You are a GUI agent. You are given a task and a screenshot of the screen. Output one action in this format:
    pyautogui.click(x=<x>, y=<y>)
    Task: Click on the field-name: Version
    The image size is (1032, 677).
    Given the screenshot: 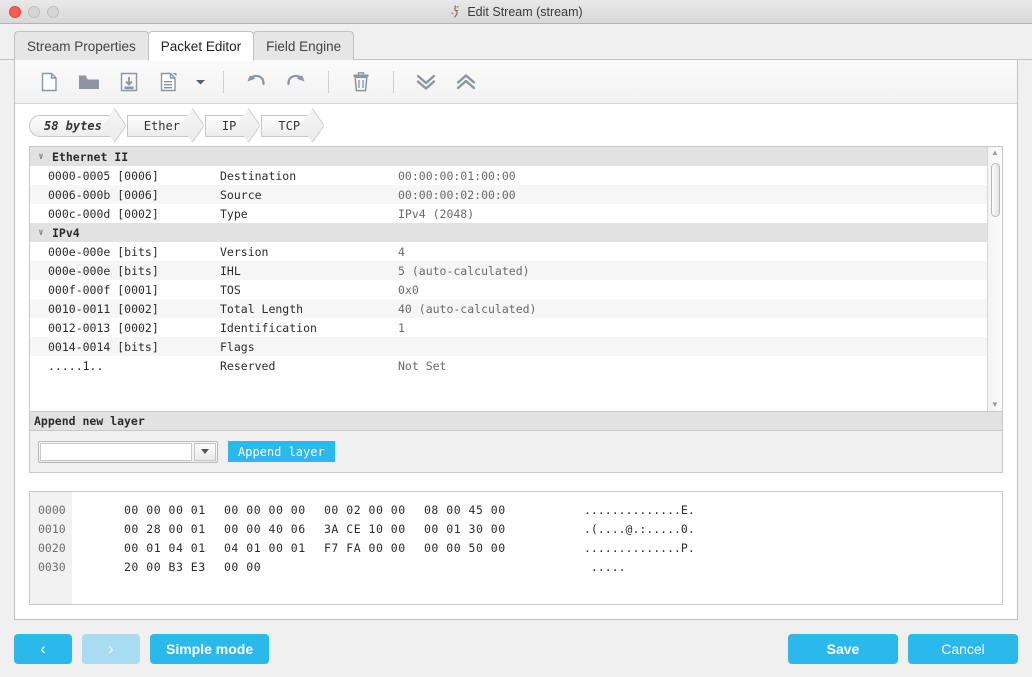 What is the action you would take?
    pyautogui.click(x=244, y=251)
    